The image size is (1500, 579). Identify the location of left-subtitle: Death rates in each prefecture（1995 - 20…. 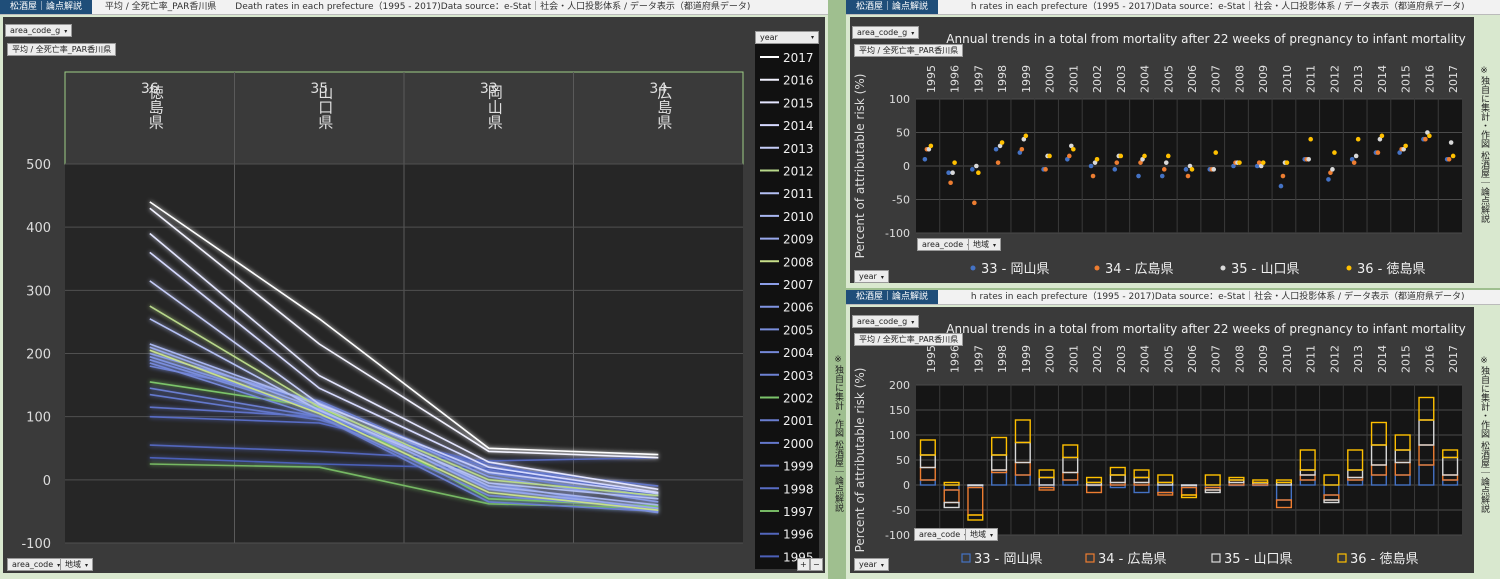
(493, 7).